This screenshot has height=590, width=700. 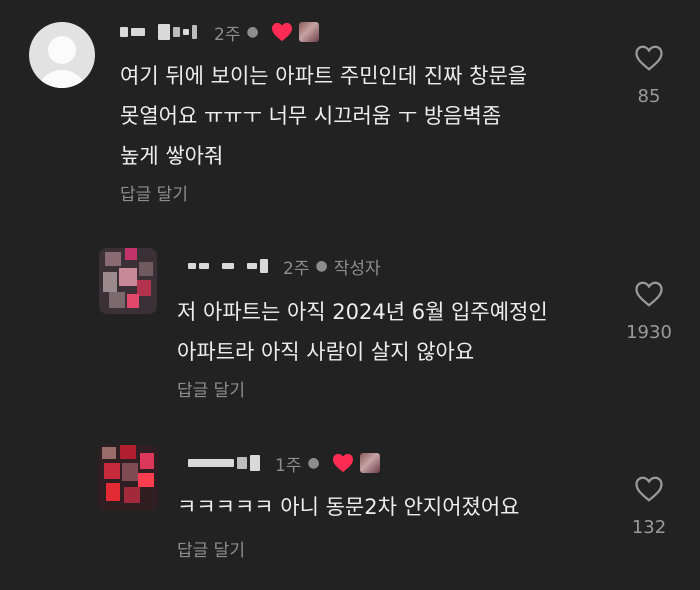 I want to click on comment-meta: 2주 ● 작성자, so click(x=284, y=266).